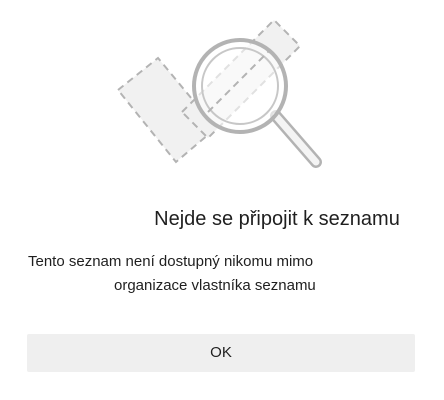 This screenshot has width=444, height=400. Describe the element at coordinates (296, 139) in the screenshot. I see `magnifier-handle` at that location.